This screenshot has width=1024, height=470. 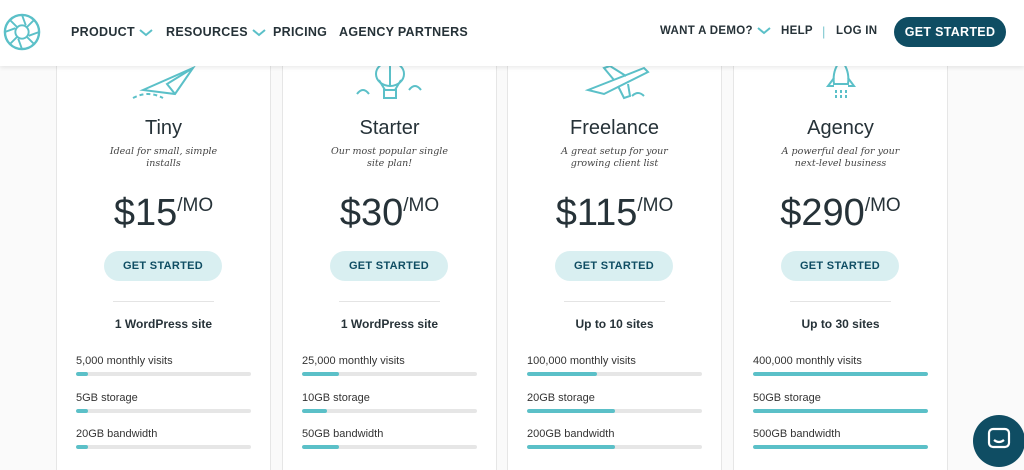 What do you see at coordinates (353, 361) in the screenshot?
I see `feature-label: 25,000 monthly visits` at bounding box center [353, 361].